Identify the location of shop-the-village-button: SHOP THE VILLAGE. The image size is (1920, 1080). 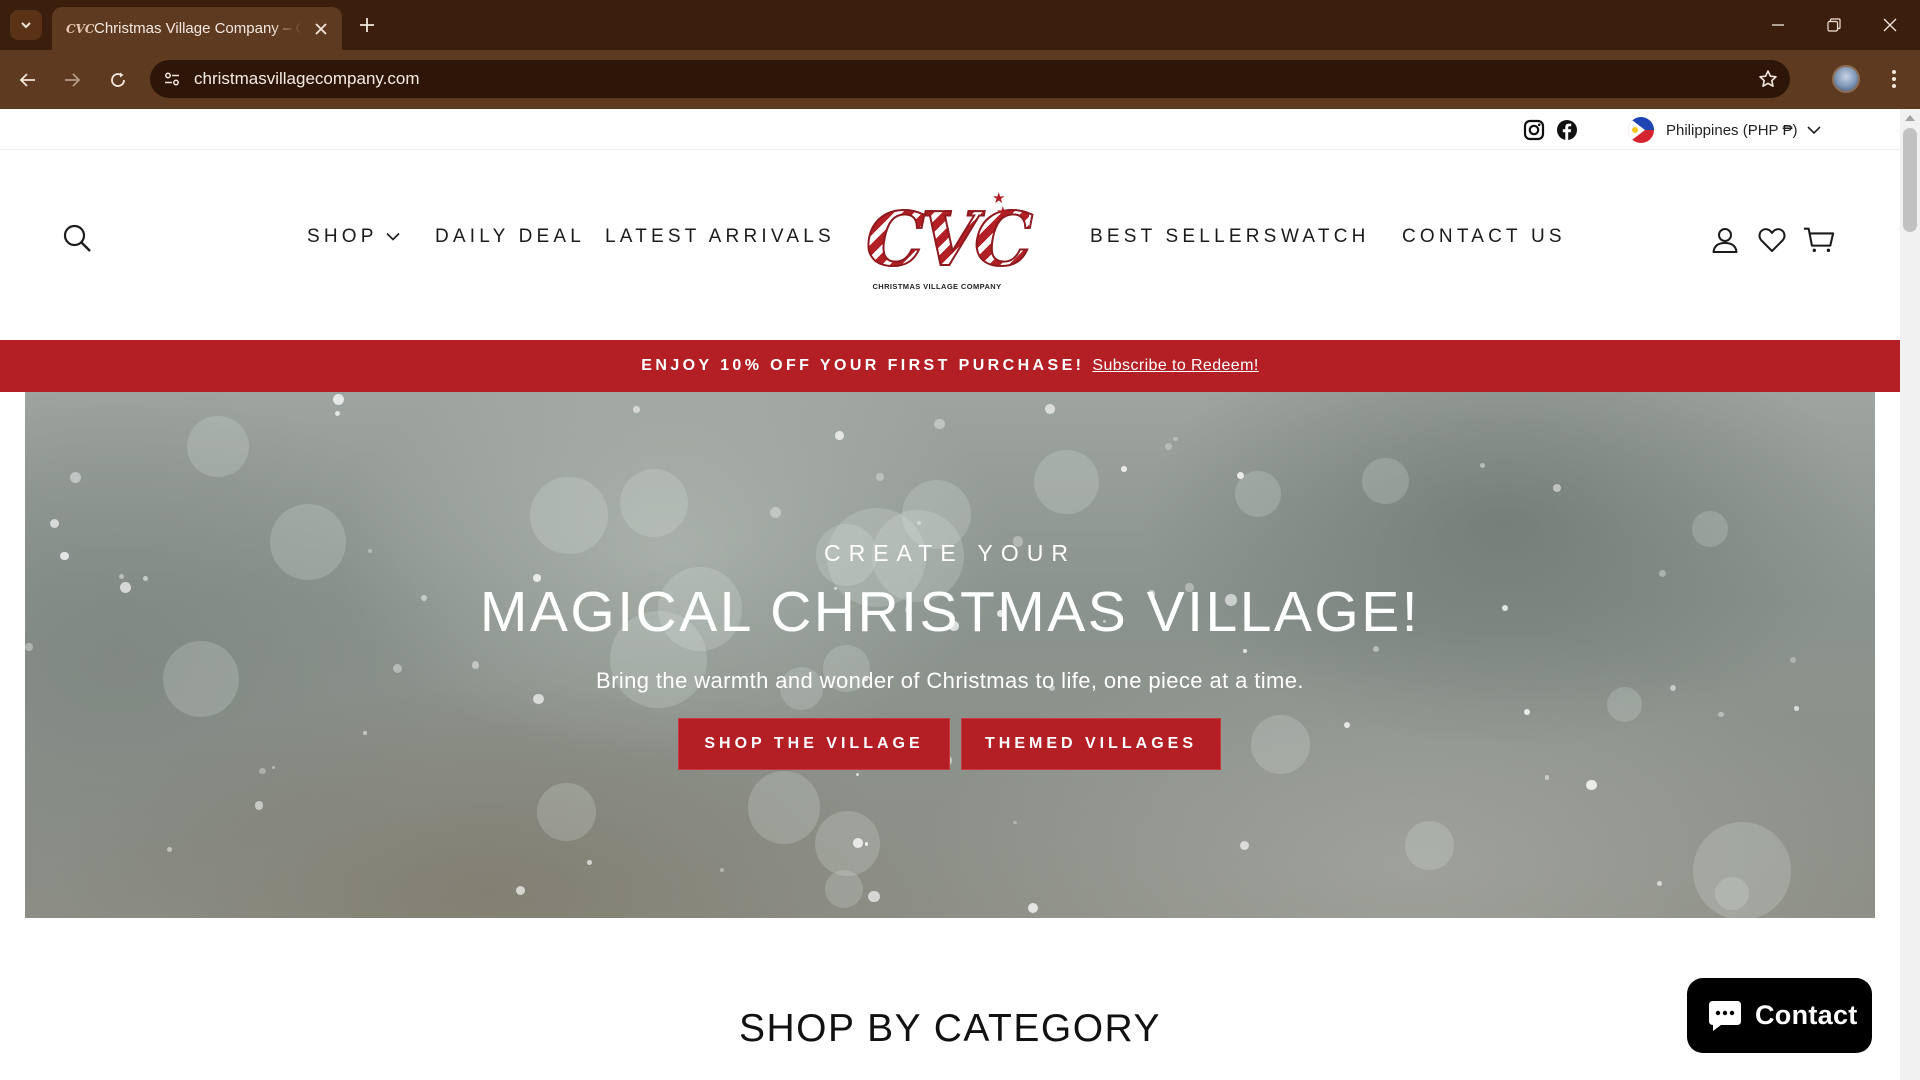
(814, 744).